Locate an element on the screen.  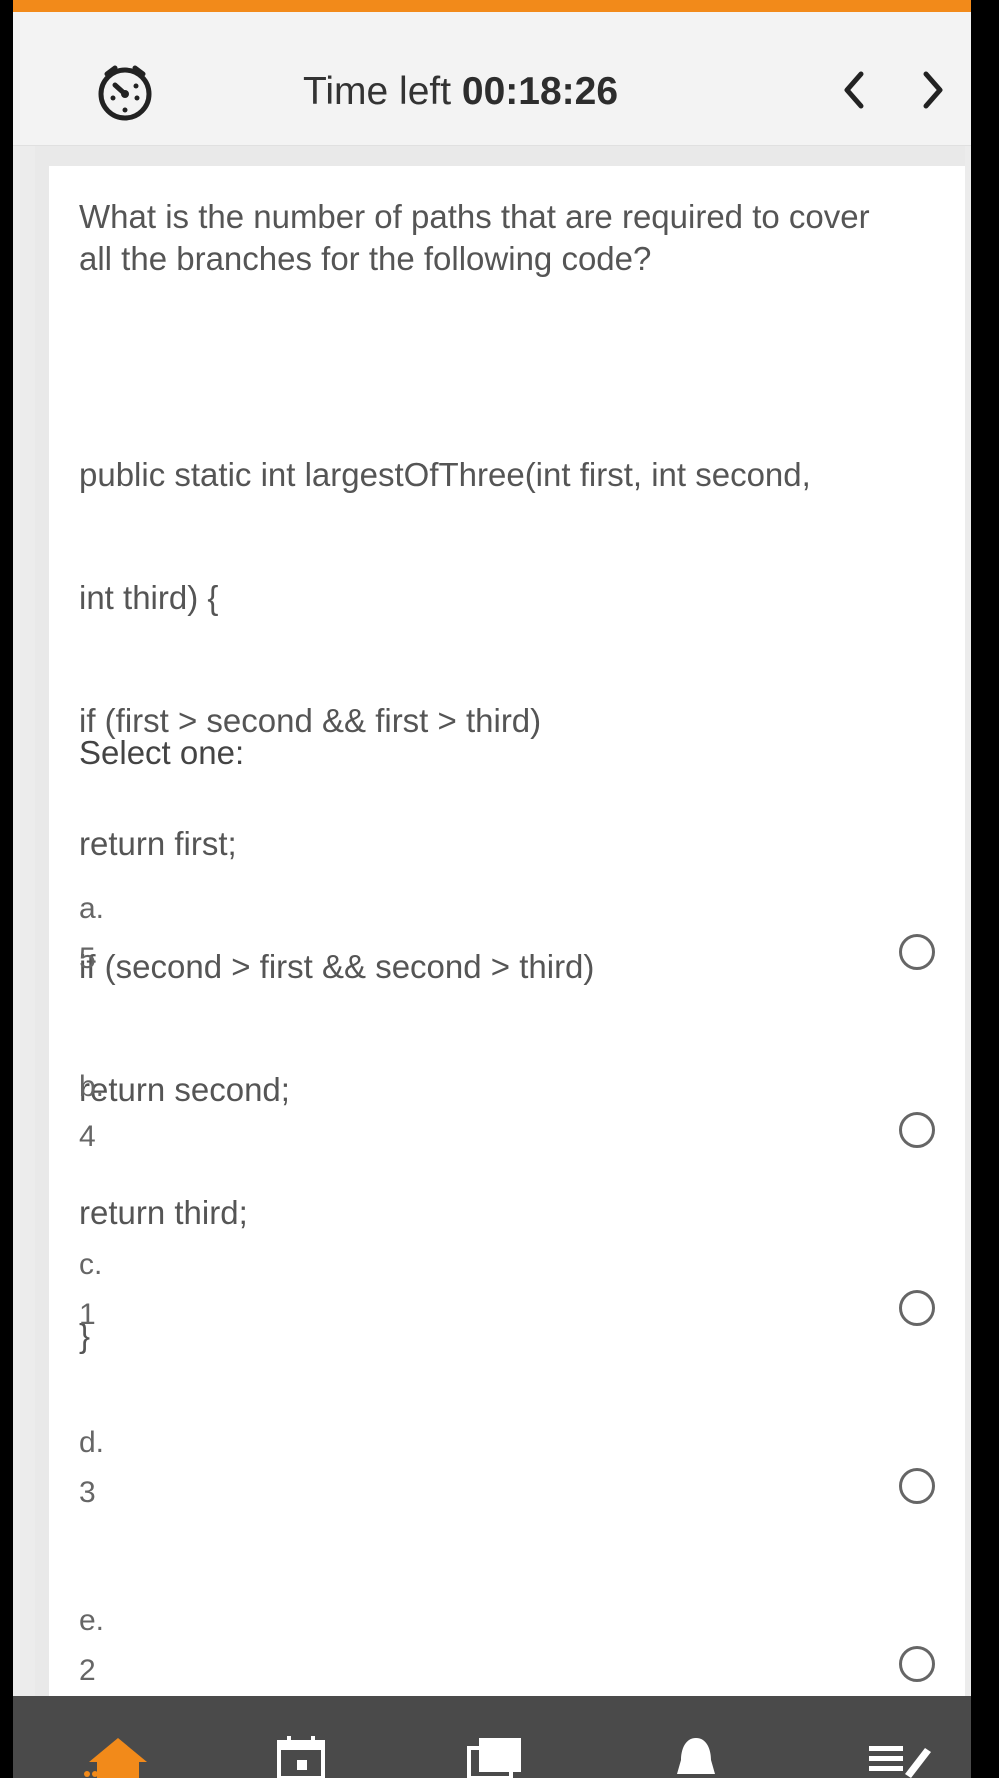
code-line: return third; is located at coordinates (163, 1212).